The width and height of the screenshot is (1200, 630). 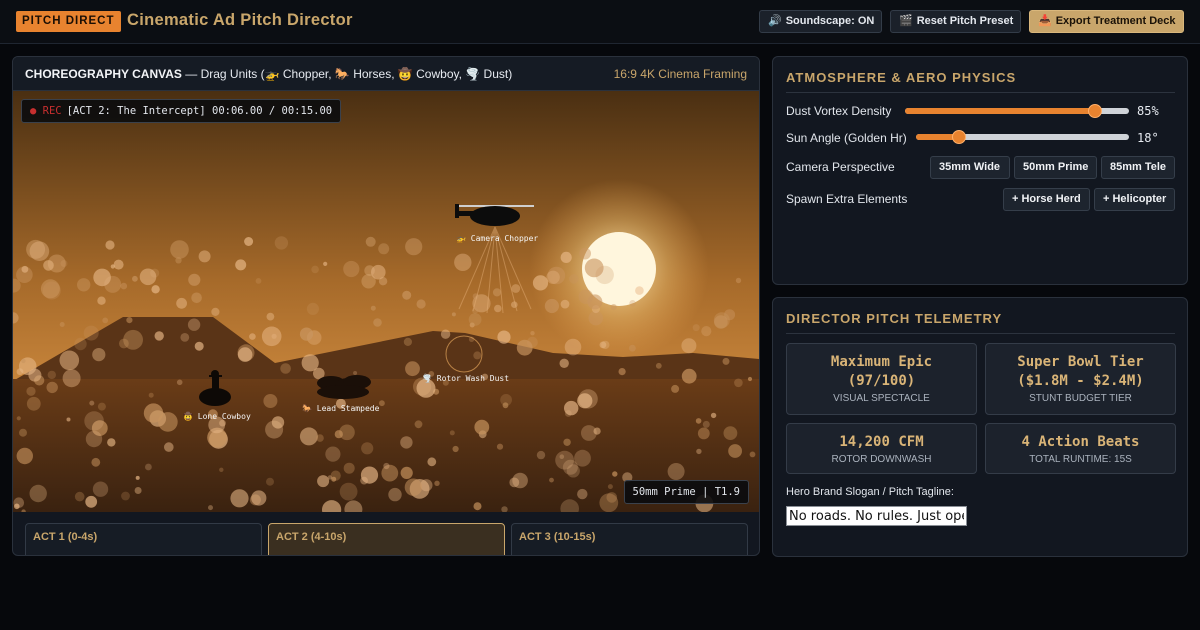 I want to click on cowboy-label: 🤠 Lone Cowboy, so click(x=217, y=416).